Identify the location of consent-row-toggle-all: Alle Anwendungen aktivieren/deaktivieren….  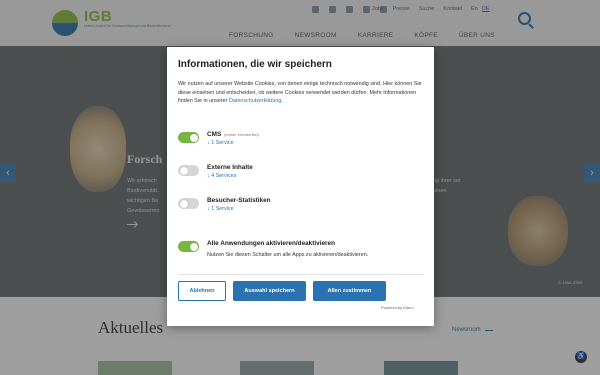
(301, 250).